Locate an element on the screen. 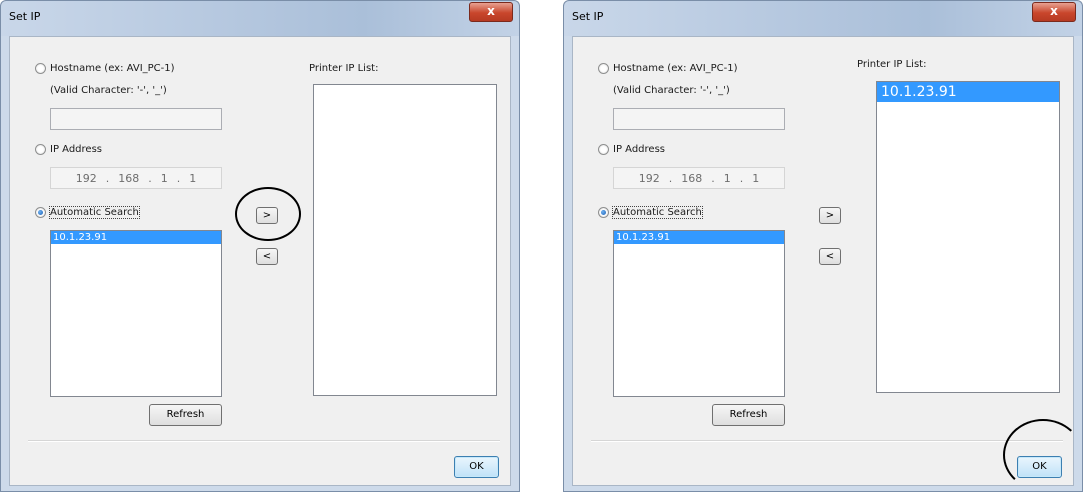 This screenshot has height=492, width=1083. printer-ip-list: 10.1.23.91 is located at coordinates (968, 237).